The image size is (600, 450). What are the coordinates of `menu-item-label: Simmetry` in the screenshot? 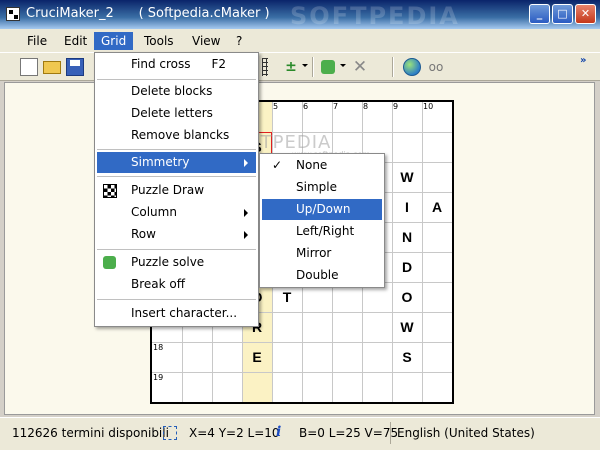 It's located at (160, 162).